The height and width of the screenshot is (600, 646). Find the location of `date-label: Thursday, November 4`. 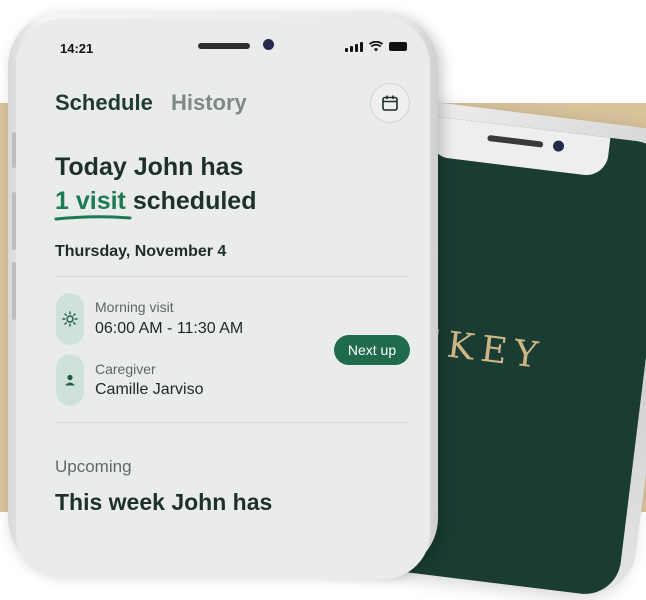

date-label: Thursday, November 4 is located at coordinates (141, 251).